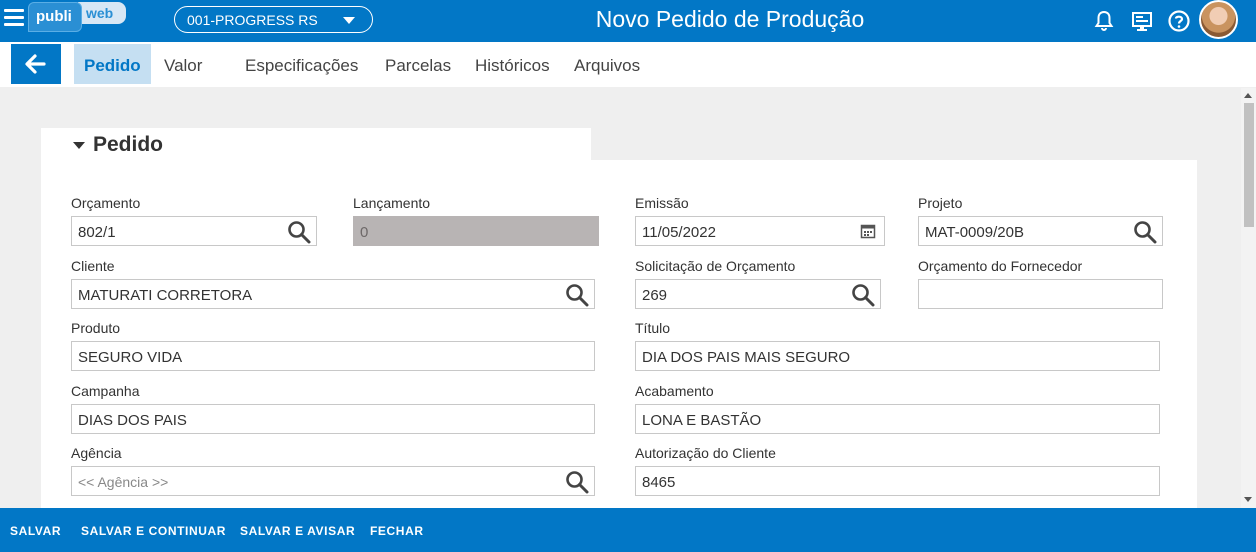 The width and height of the screenshot is (1256, 552). What do you see at coordinates (746, 357) in the screenshot?
I see `titulo-value: DIA DOS PAIS MAIS SEGURO` at bounding box center [746, 357].